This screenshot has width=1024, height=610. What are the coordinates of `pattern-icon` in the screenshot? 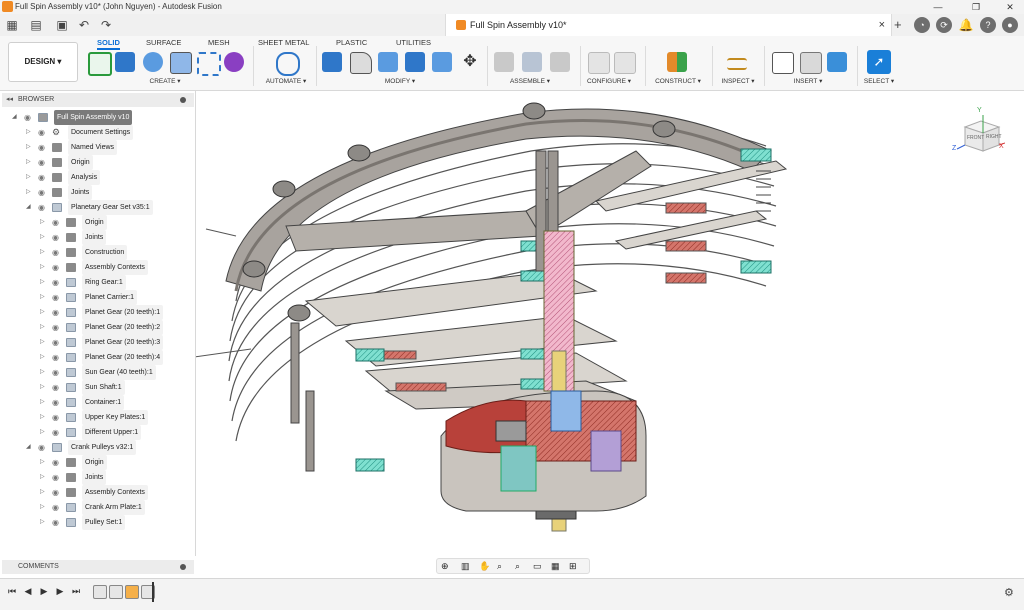 It's located at (209, 64).